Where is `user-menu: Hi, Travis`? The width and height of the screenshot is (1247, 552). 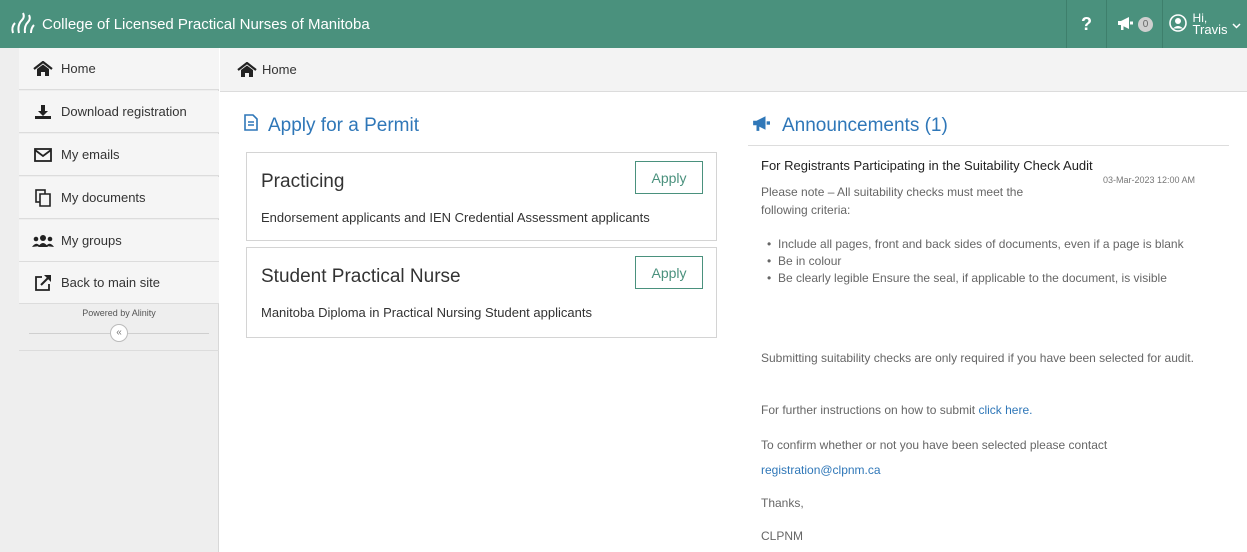 user-menu: Hi, Travis is located at coordinates (1204, 24).